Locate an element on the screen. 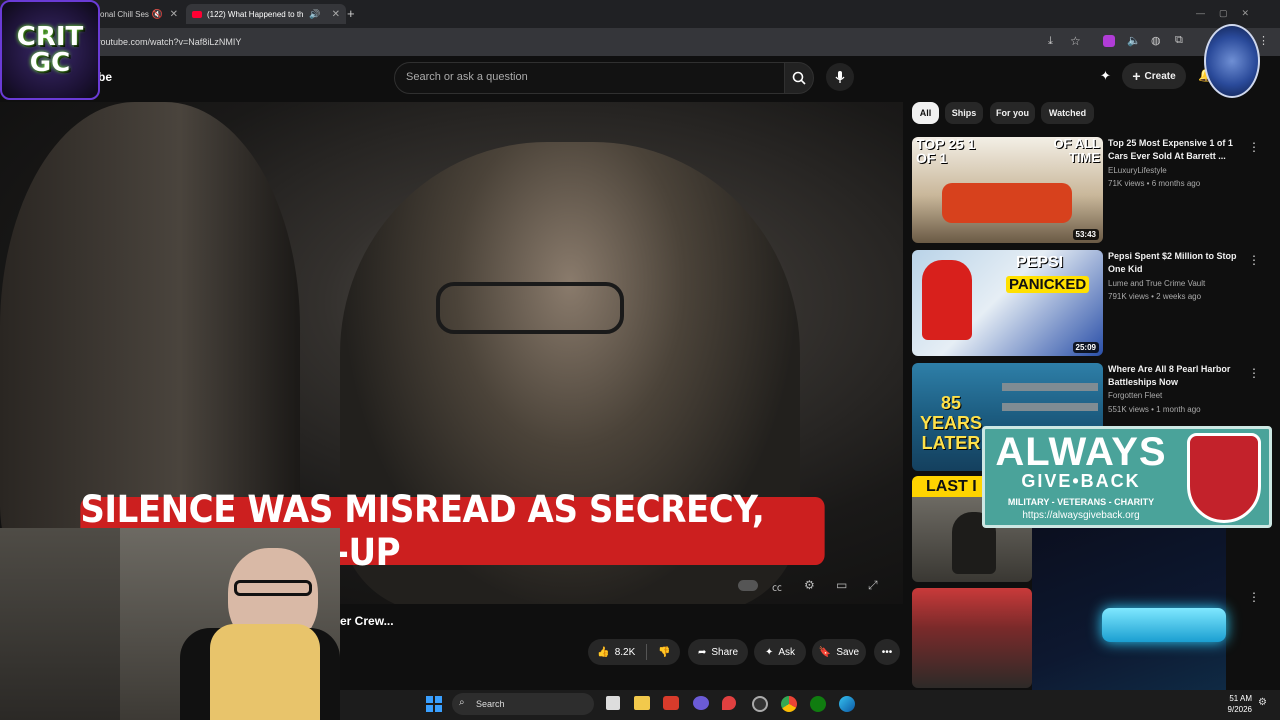 This screenshot has height=720, width=1280. save-button: 🔖 Save is located at coordinates (839, 652).